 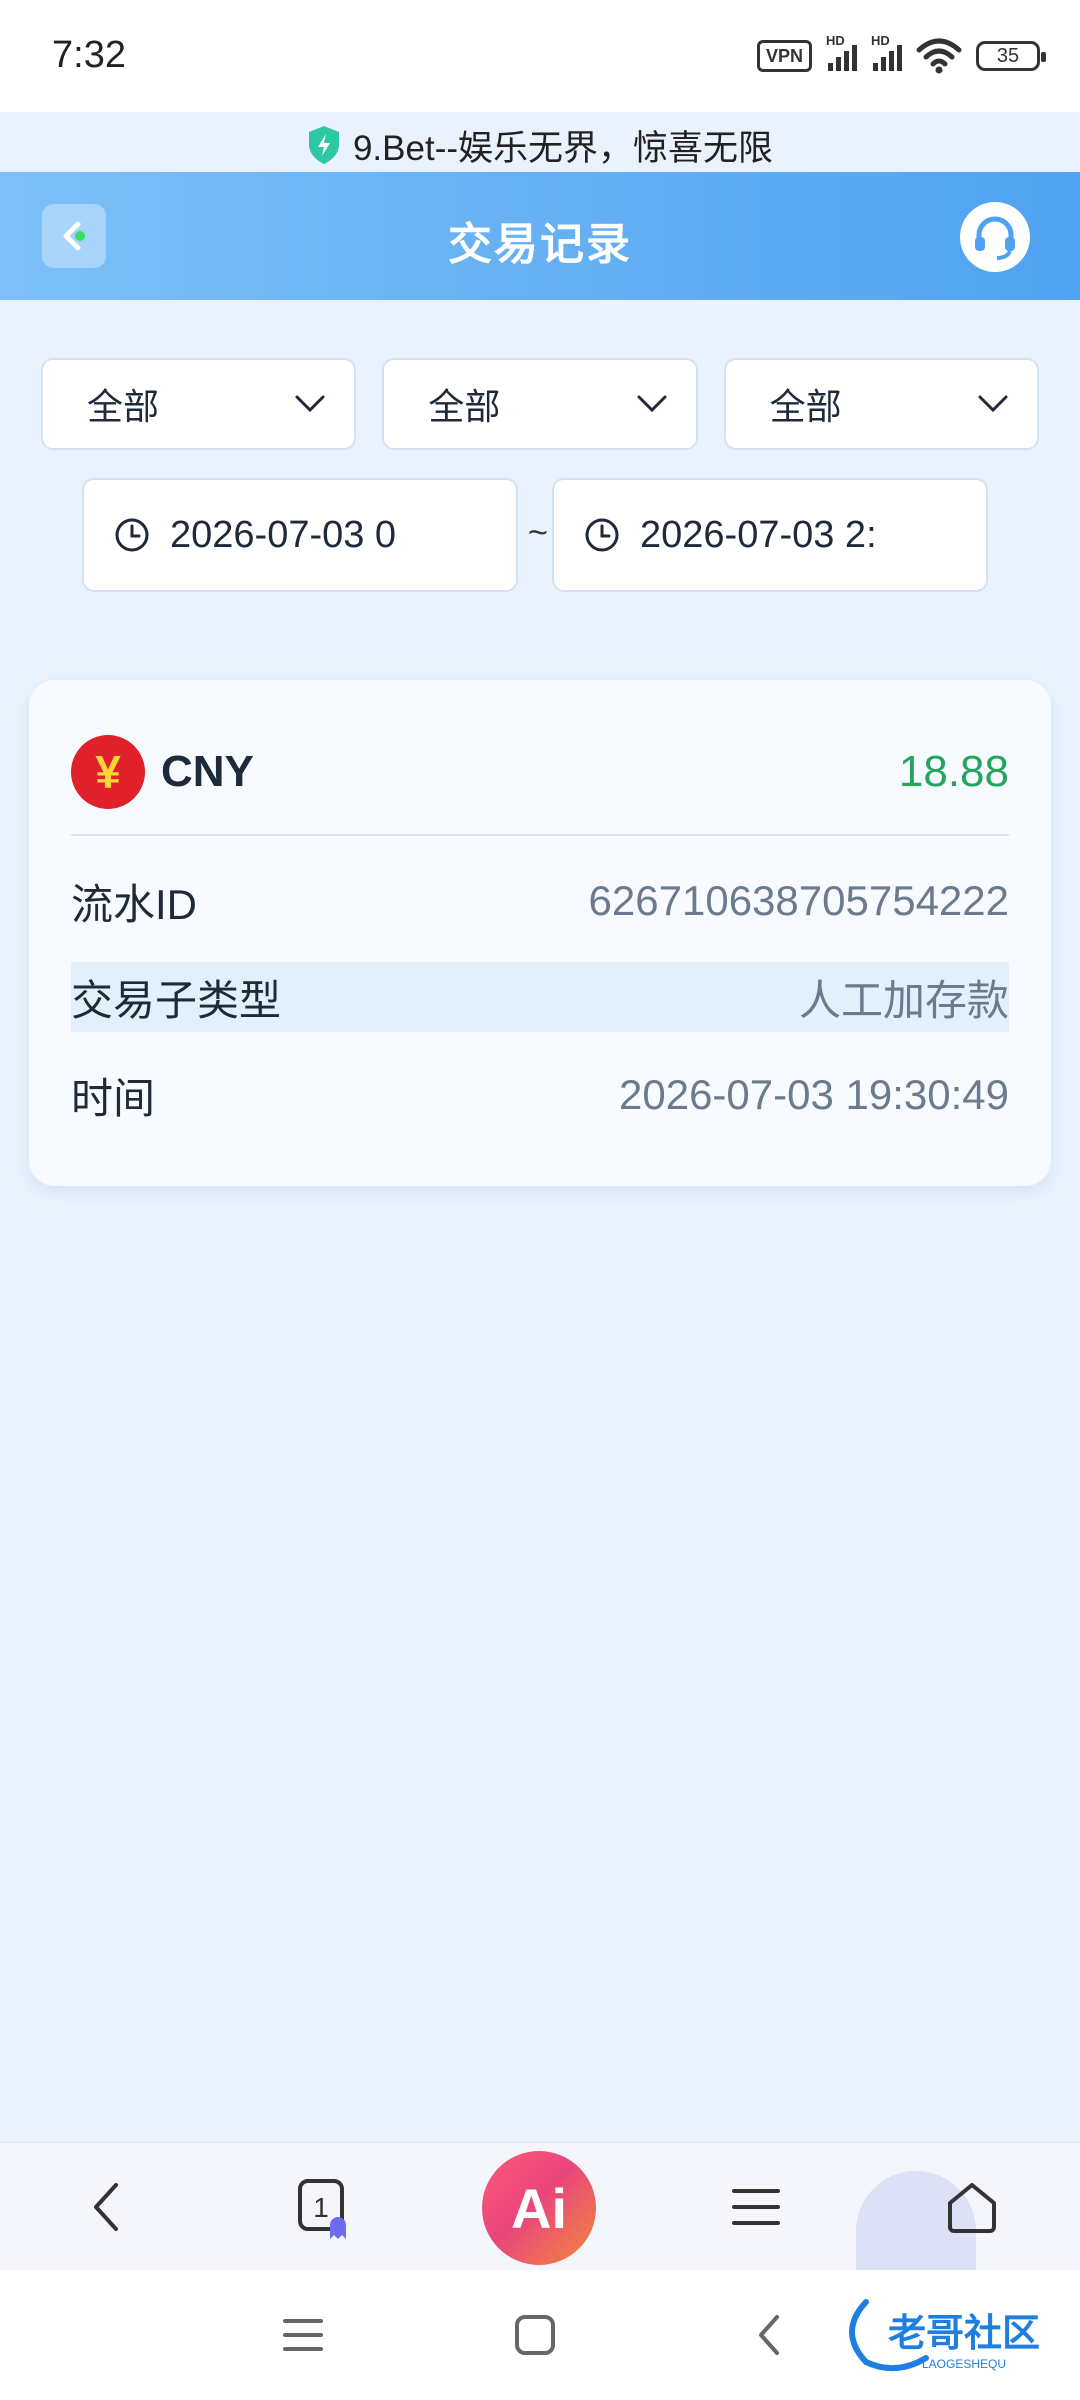 What do you see at coordinates (540, 997) in the screenshot?
I see `row-subtype: 交易子类型 人工加存款` at bounding box center [540, 997].